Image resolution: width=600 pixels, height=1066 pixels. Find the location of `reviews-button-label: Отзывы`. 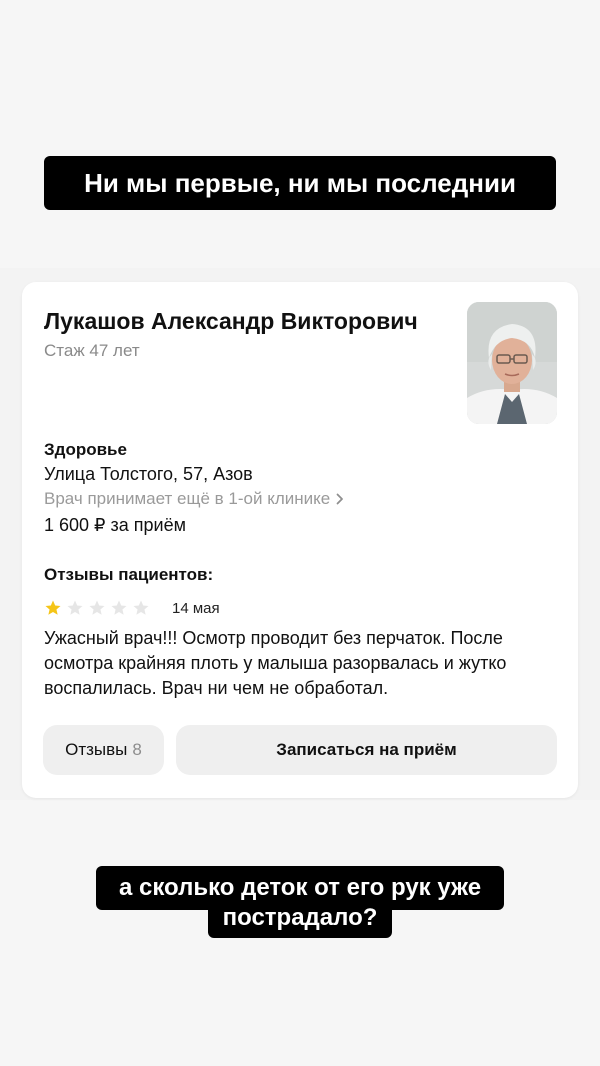

reviews-button-label: Отзывы is located at coordinates (96, 749).